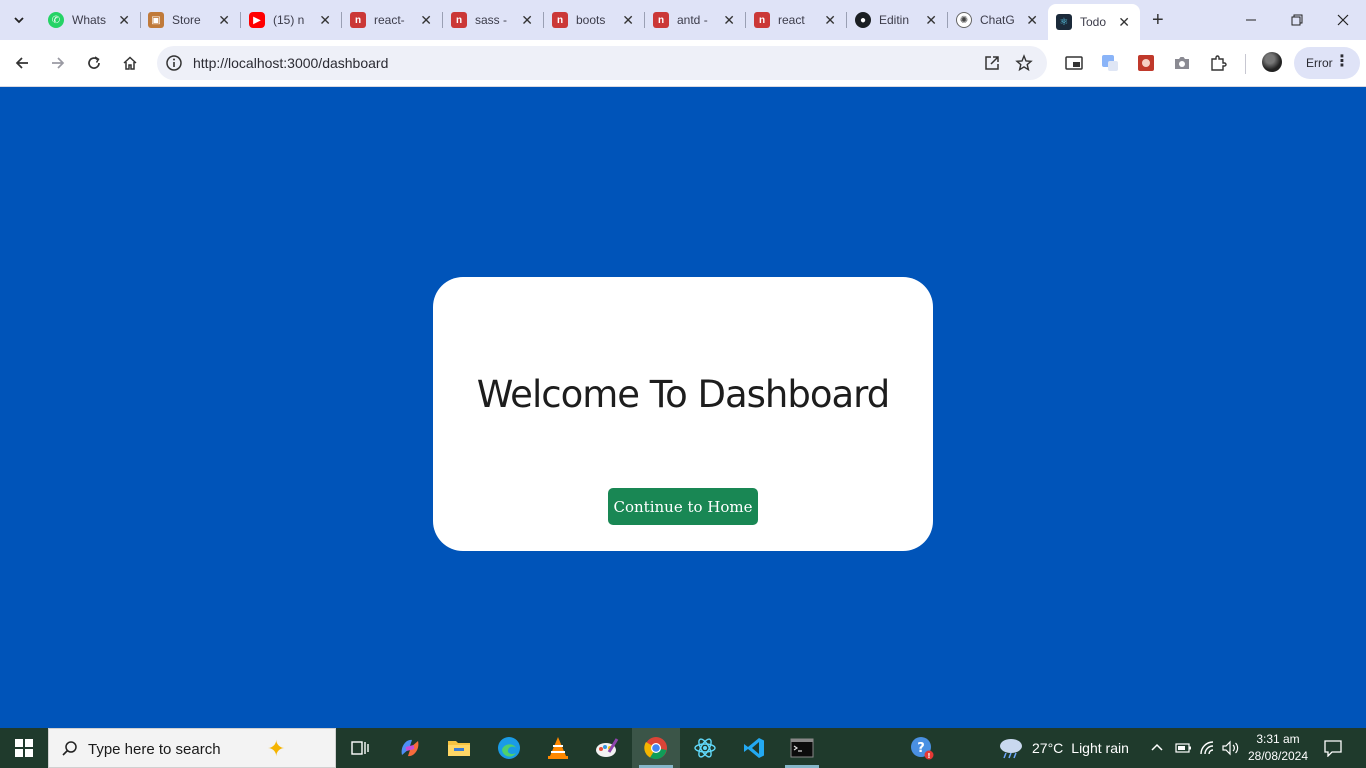 The width and height of the screenshot is (1366, 768). What do you see at coordinates (1342, 61) in the screenshot?
I see `more-vertical-icon: ⋮` at bounding box center [1342, 61].